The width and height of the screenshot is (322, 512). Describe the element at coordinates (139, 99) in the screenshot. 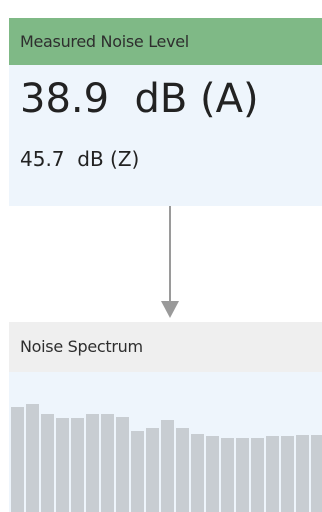

I see `a-weighted-value: 38.9 dB (A)` at that location.